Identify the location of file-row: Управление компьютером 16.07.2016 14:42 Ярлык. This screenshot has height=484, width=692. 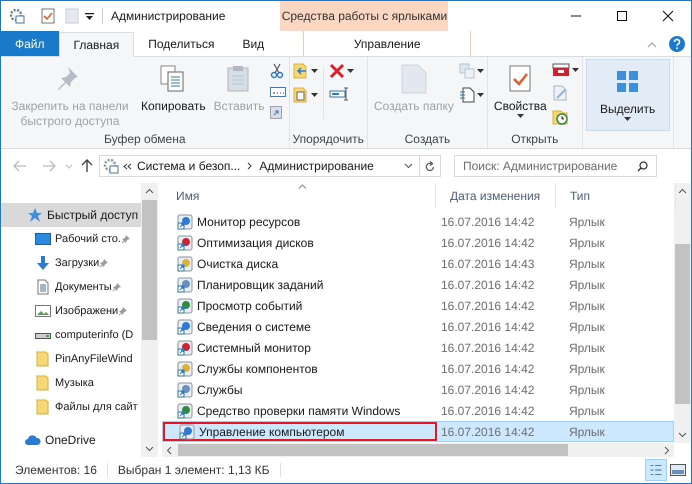
(418, 431).